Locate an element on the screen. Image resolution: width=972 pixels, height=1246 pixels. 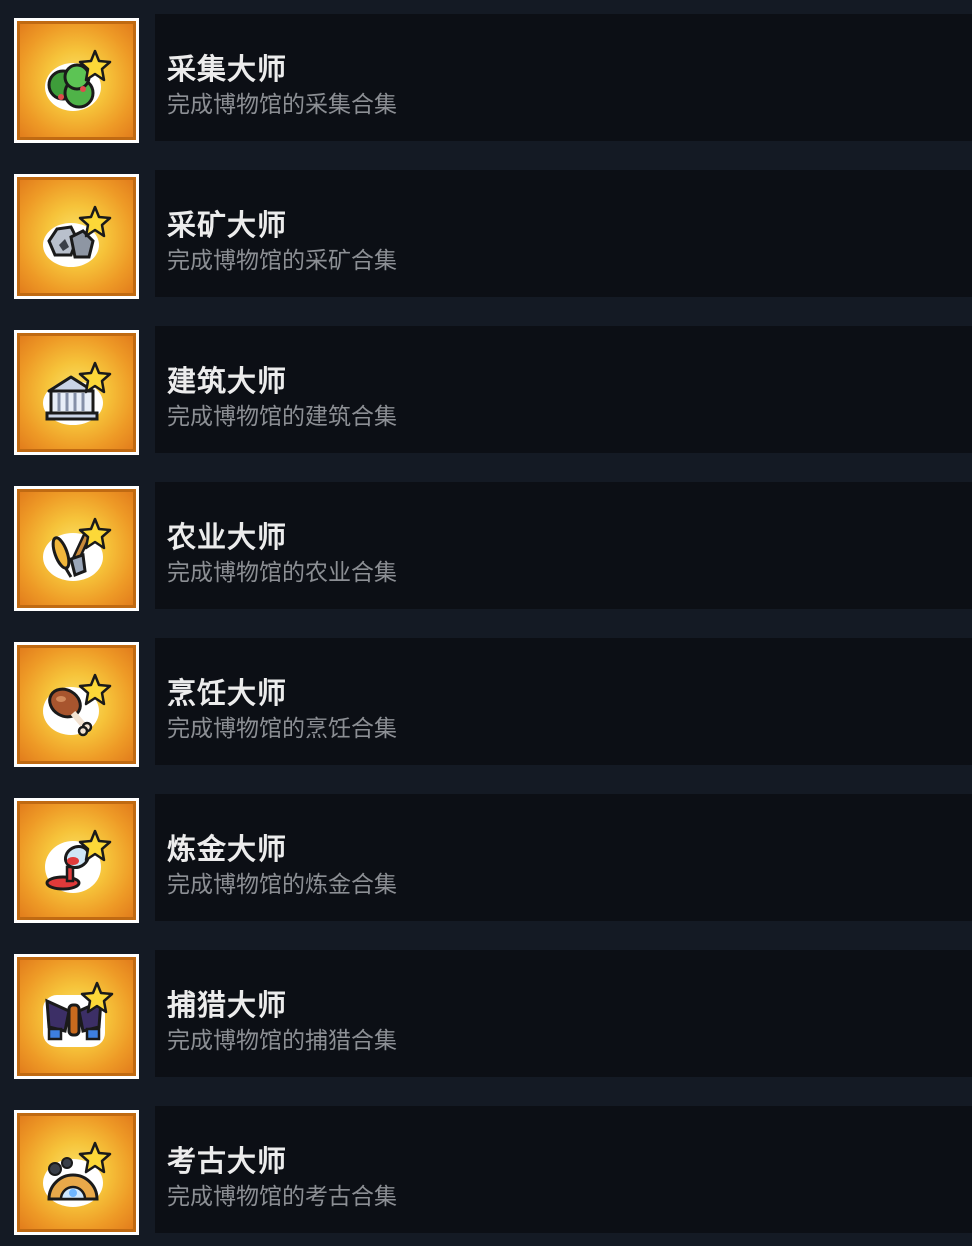
hunting-moth-icon is located at coordinates (77, 1014).